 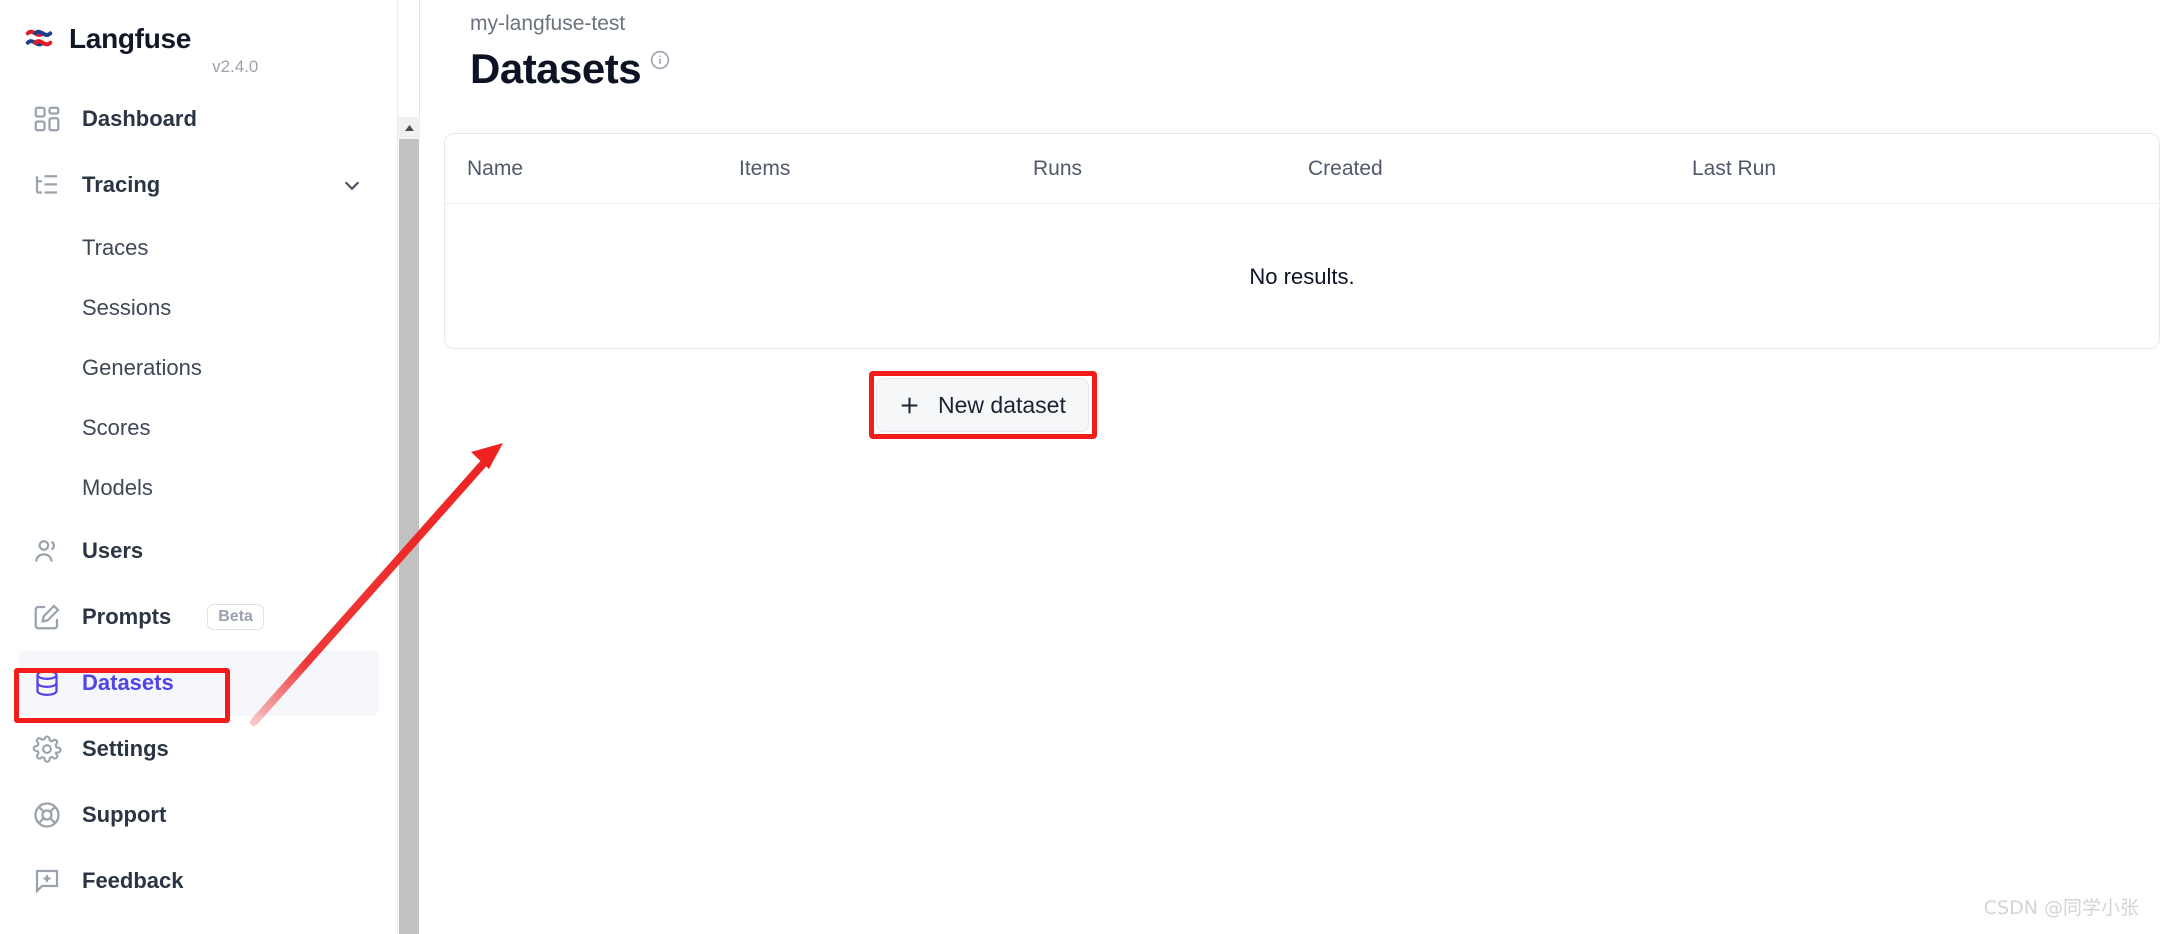 I want to click on brand-version: v2.4.0, so click(x=235, y=66).